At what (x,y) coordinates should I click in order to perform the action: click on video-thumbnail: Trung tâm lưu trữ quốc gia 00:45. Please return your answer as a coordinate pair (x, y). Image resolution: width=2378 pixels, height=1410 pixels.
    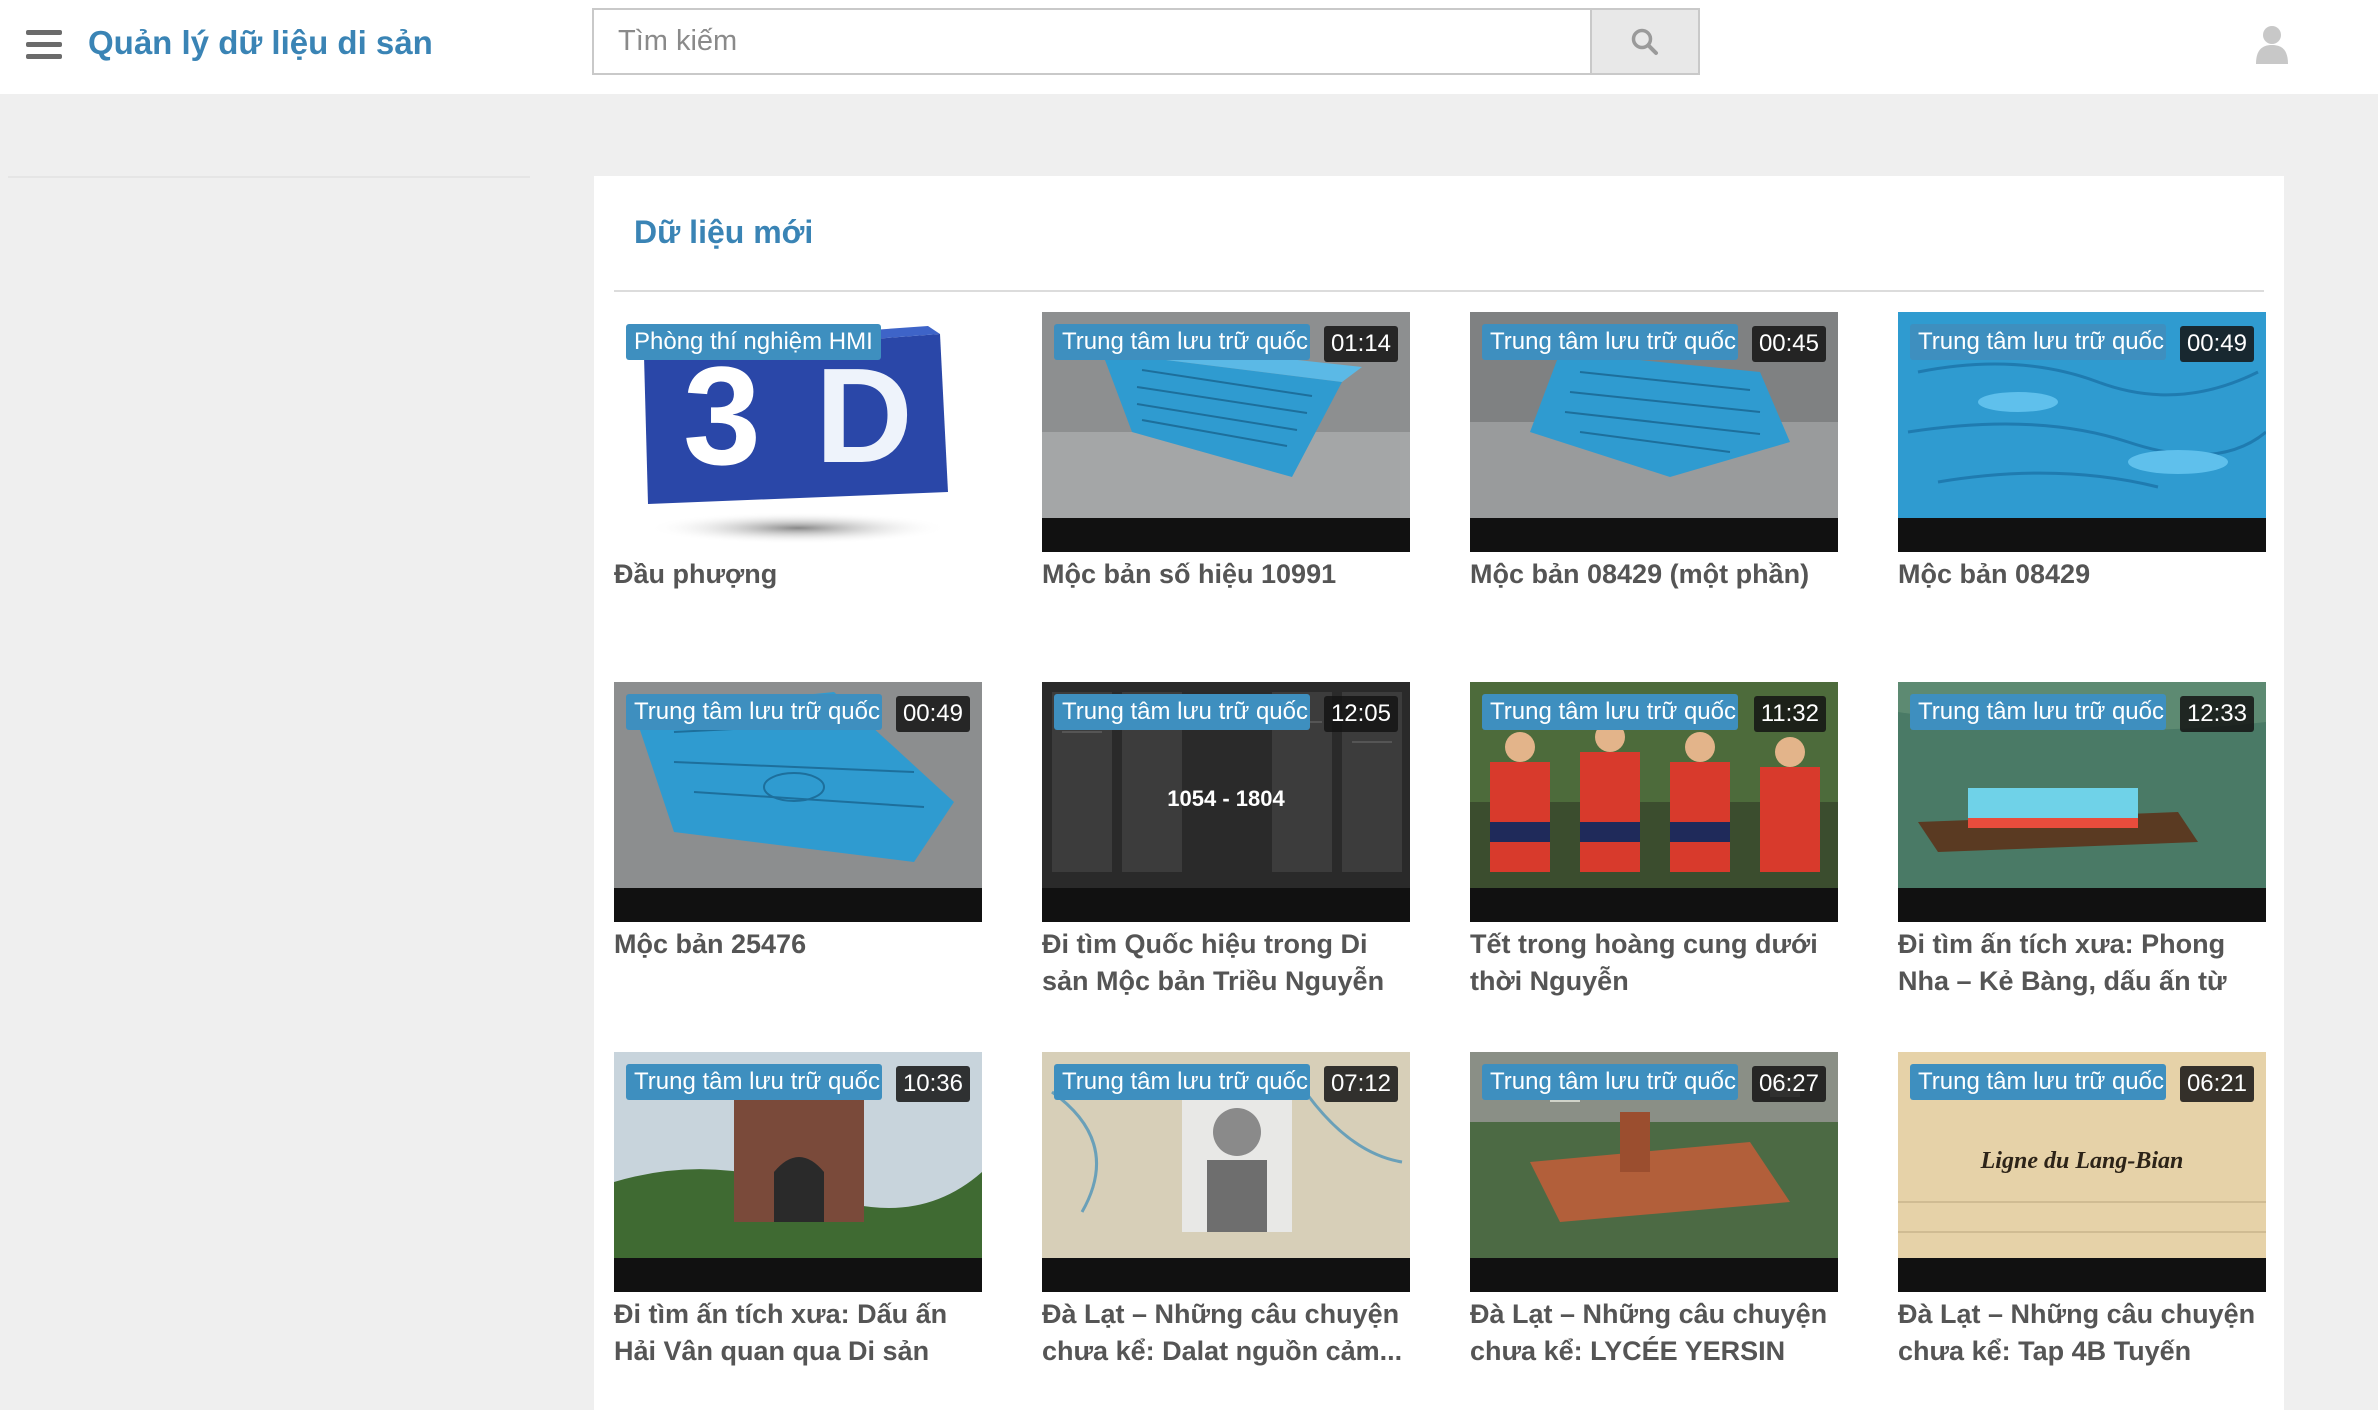
    Looking at the image, I should click on (1654, 432).